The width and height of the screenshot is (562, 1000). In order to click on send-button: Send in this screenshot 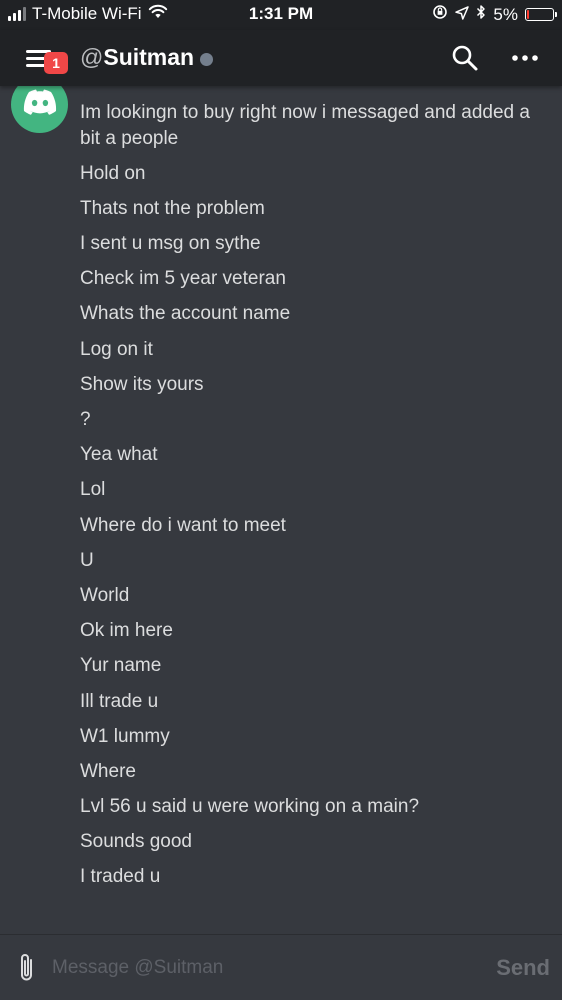, I will do `click(523, 968)`.